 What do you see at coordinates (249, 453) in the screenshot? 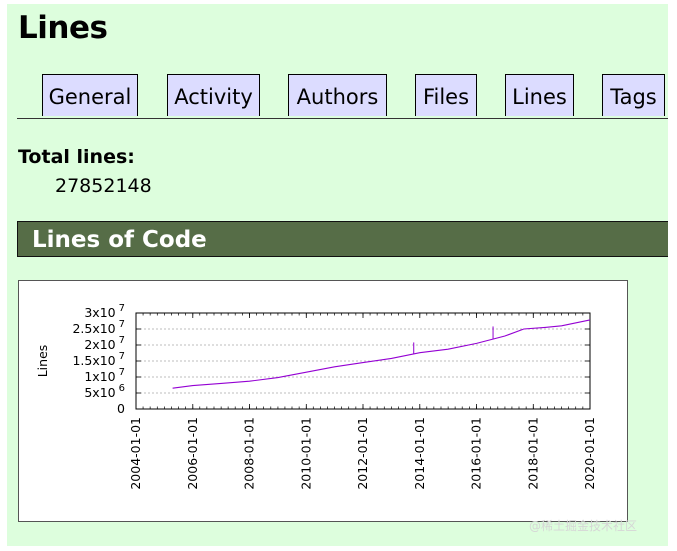
I see `x-tick-label: 2008-01-01` at bounding box center [249, 453].